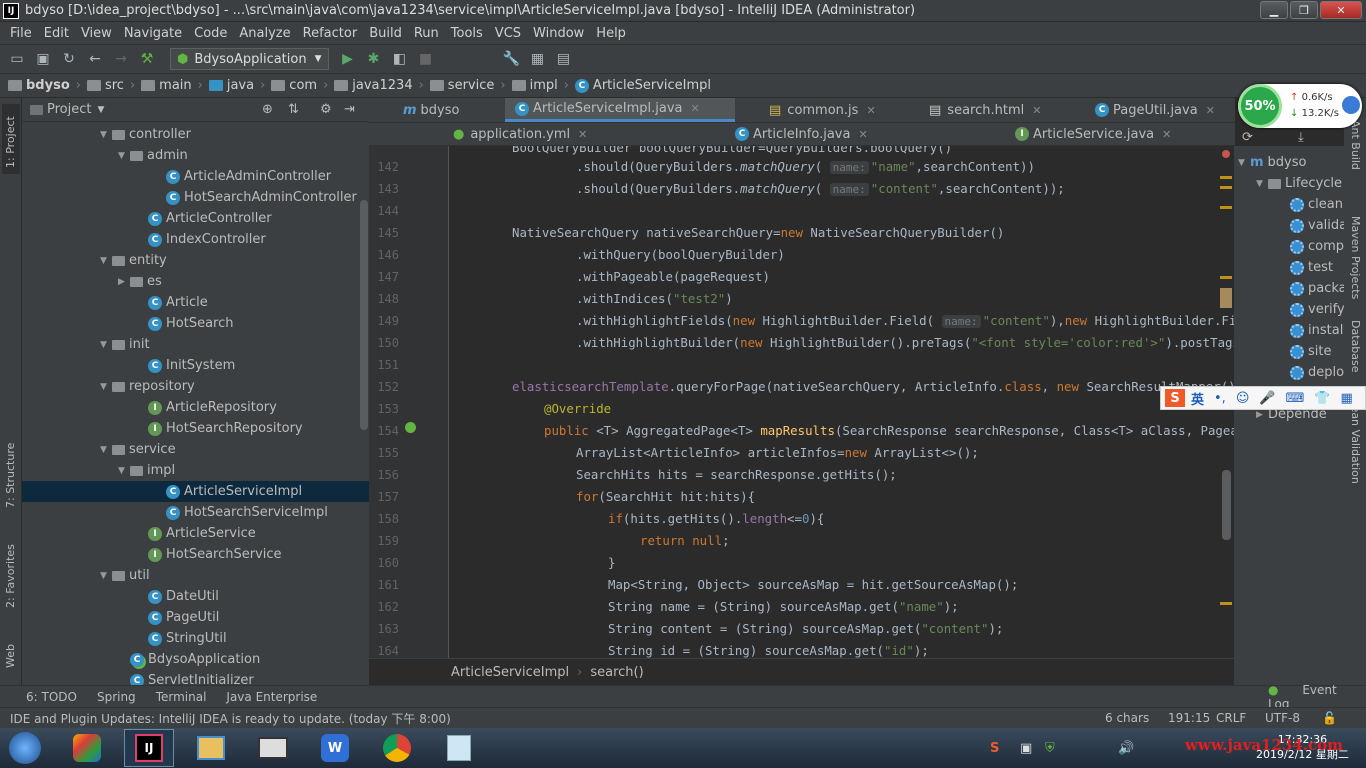 This screenshot has width=1366, height=768. Describe the element at coordinates (249, 59) in the screenshot. I see `run-configuration-select: ⬢ BdysoApplication ▼` at that location.